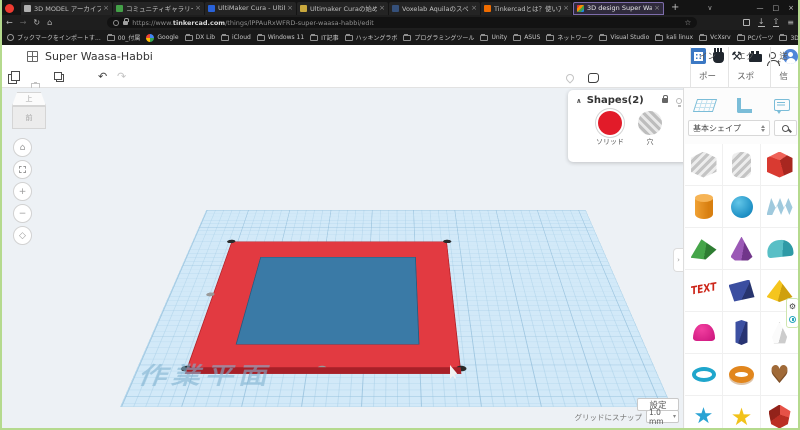  Describe the element at coordinates (58, 76) in the screenshot. I see `duplicate-icon` at that location.